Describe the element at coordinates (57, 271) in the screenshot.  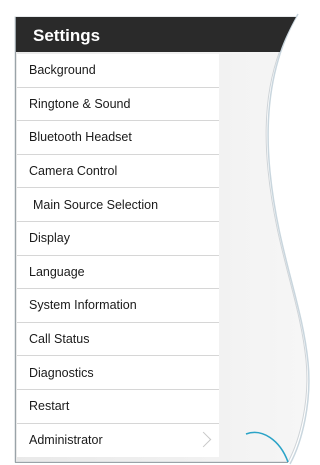
I see `menu-item-label: Language` at that location.